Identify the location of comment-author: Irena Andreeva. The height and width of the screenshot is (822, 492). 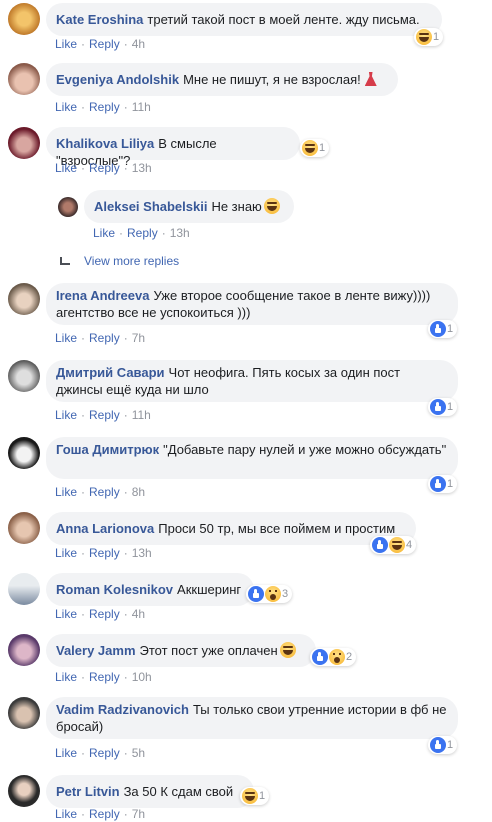
(102, 295).